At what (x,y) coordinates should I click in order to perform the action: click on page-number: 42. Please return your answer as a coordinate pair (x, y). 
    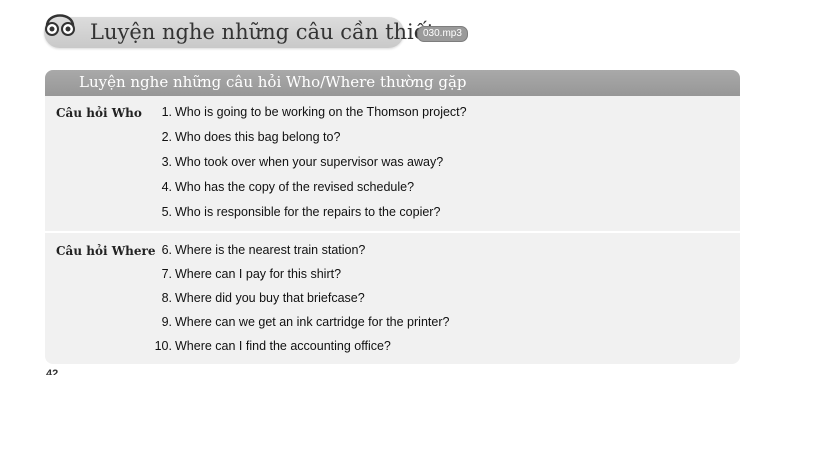
    Looking at the image, I should click on (52, 371).